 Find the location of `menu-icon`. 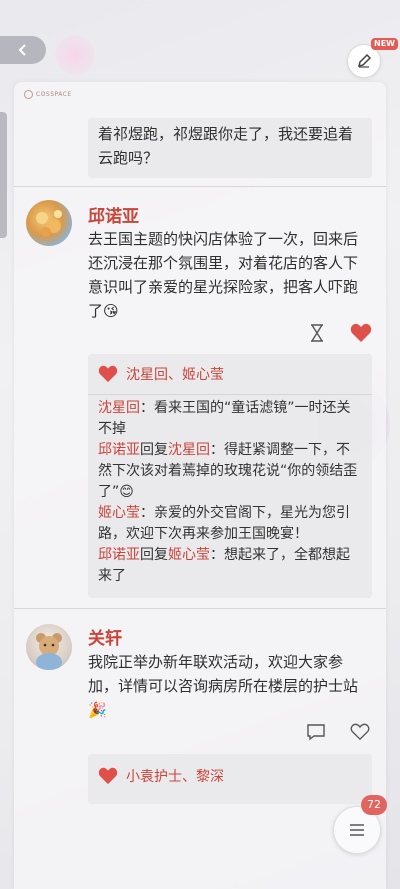

menu-icon is located at coordinates (357, 830).